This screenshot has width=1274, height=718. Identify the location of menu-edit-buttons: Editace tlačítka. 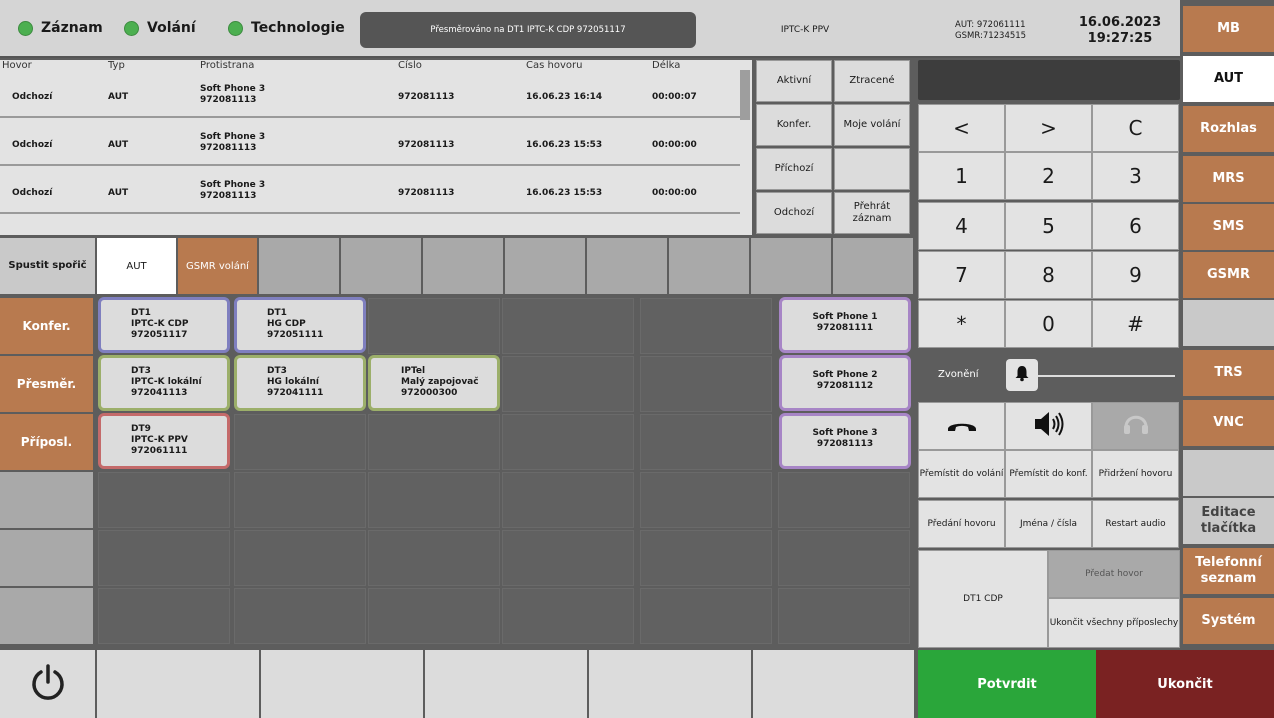
(1228, 521).